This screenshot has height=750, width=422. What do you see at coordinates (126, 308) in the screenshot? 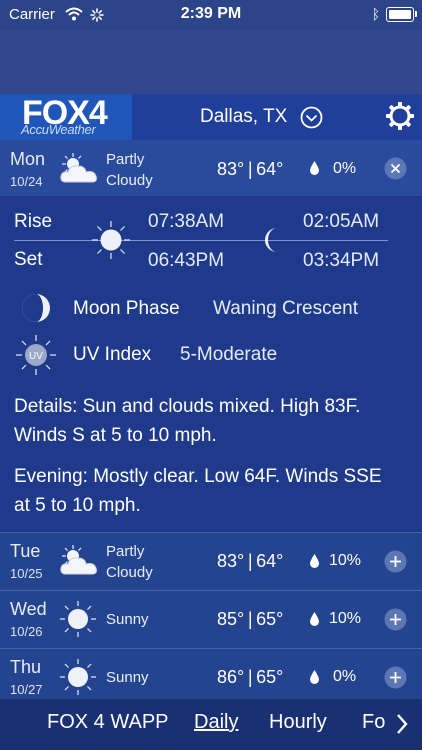
I see `moon-phase-label: Moon Phase` at bounding box center [126, 308].